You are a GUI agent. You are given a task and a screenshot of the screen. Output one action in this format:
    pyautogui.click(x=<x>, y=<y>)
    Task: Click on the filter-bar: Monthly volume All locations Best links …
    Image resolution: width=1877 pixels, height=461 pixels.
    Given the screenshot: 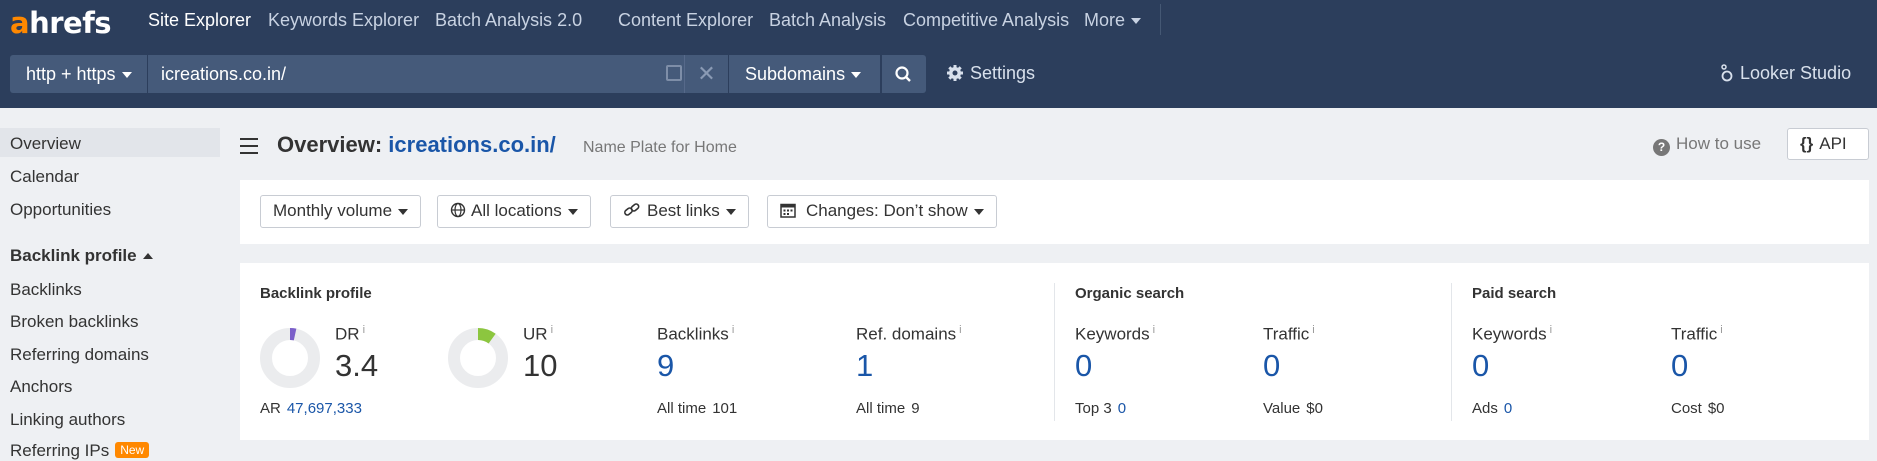 What is the action you would take?
    pyautogui.click(x=1054, y=212)
    